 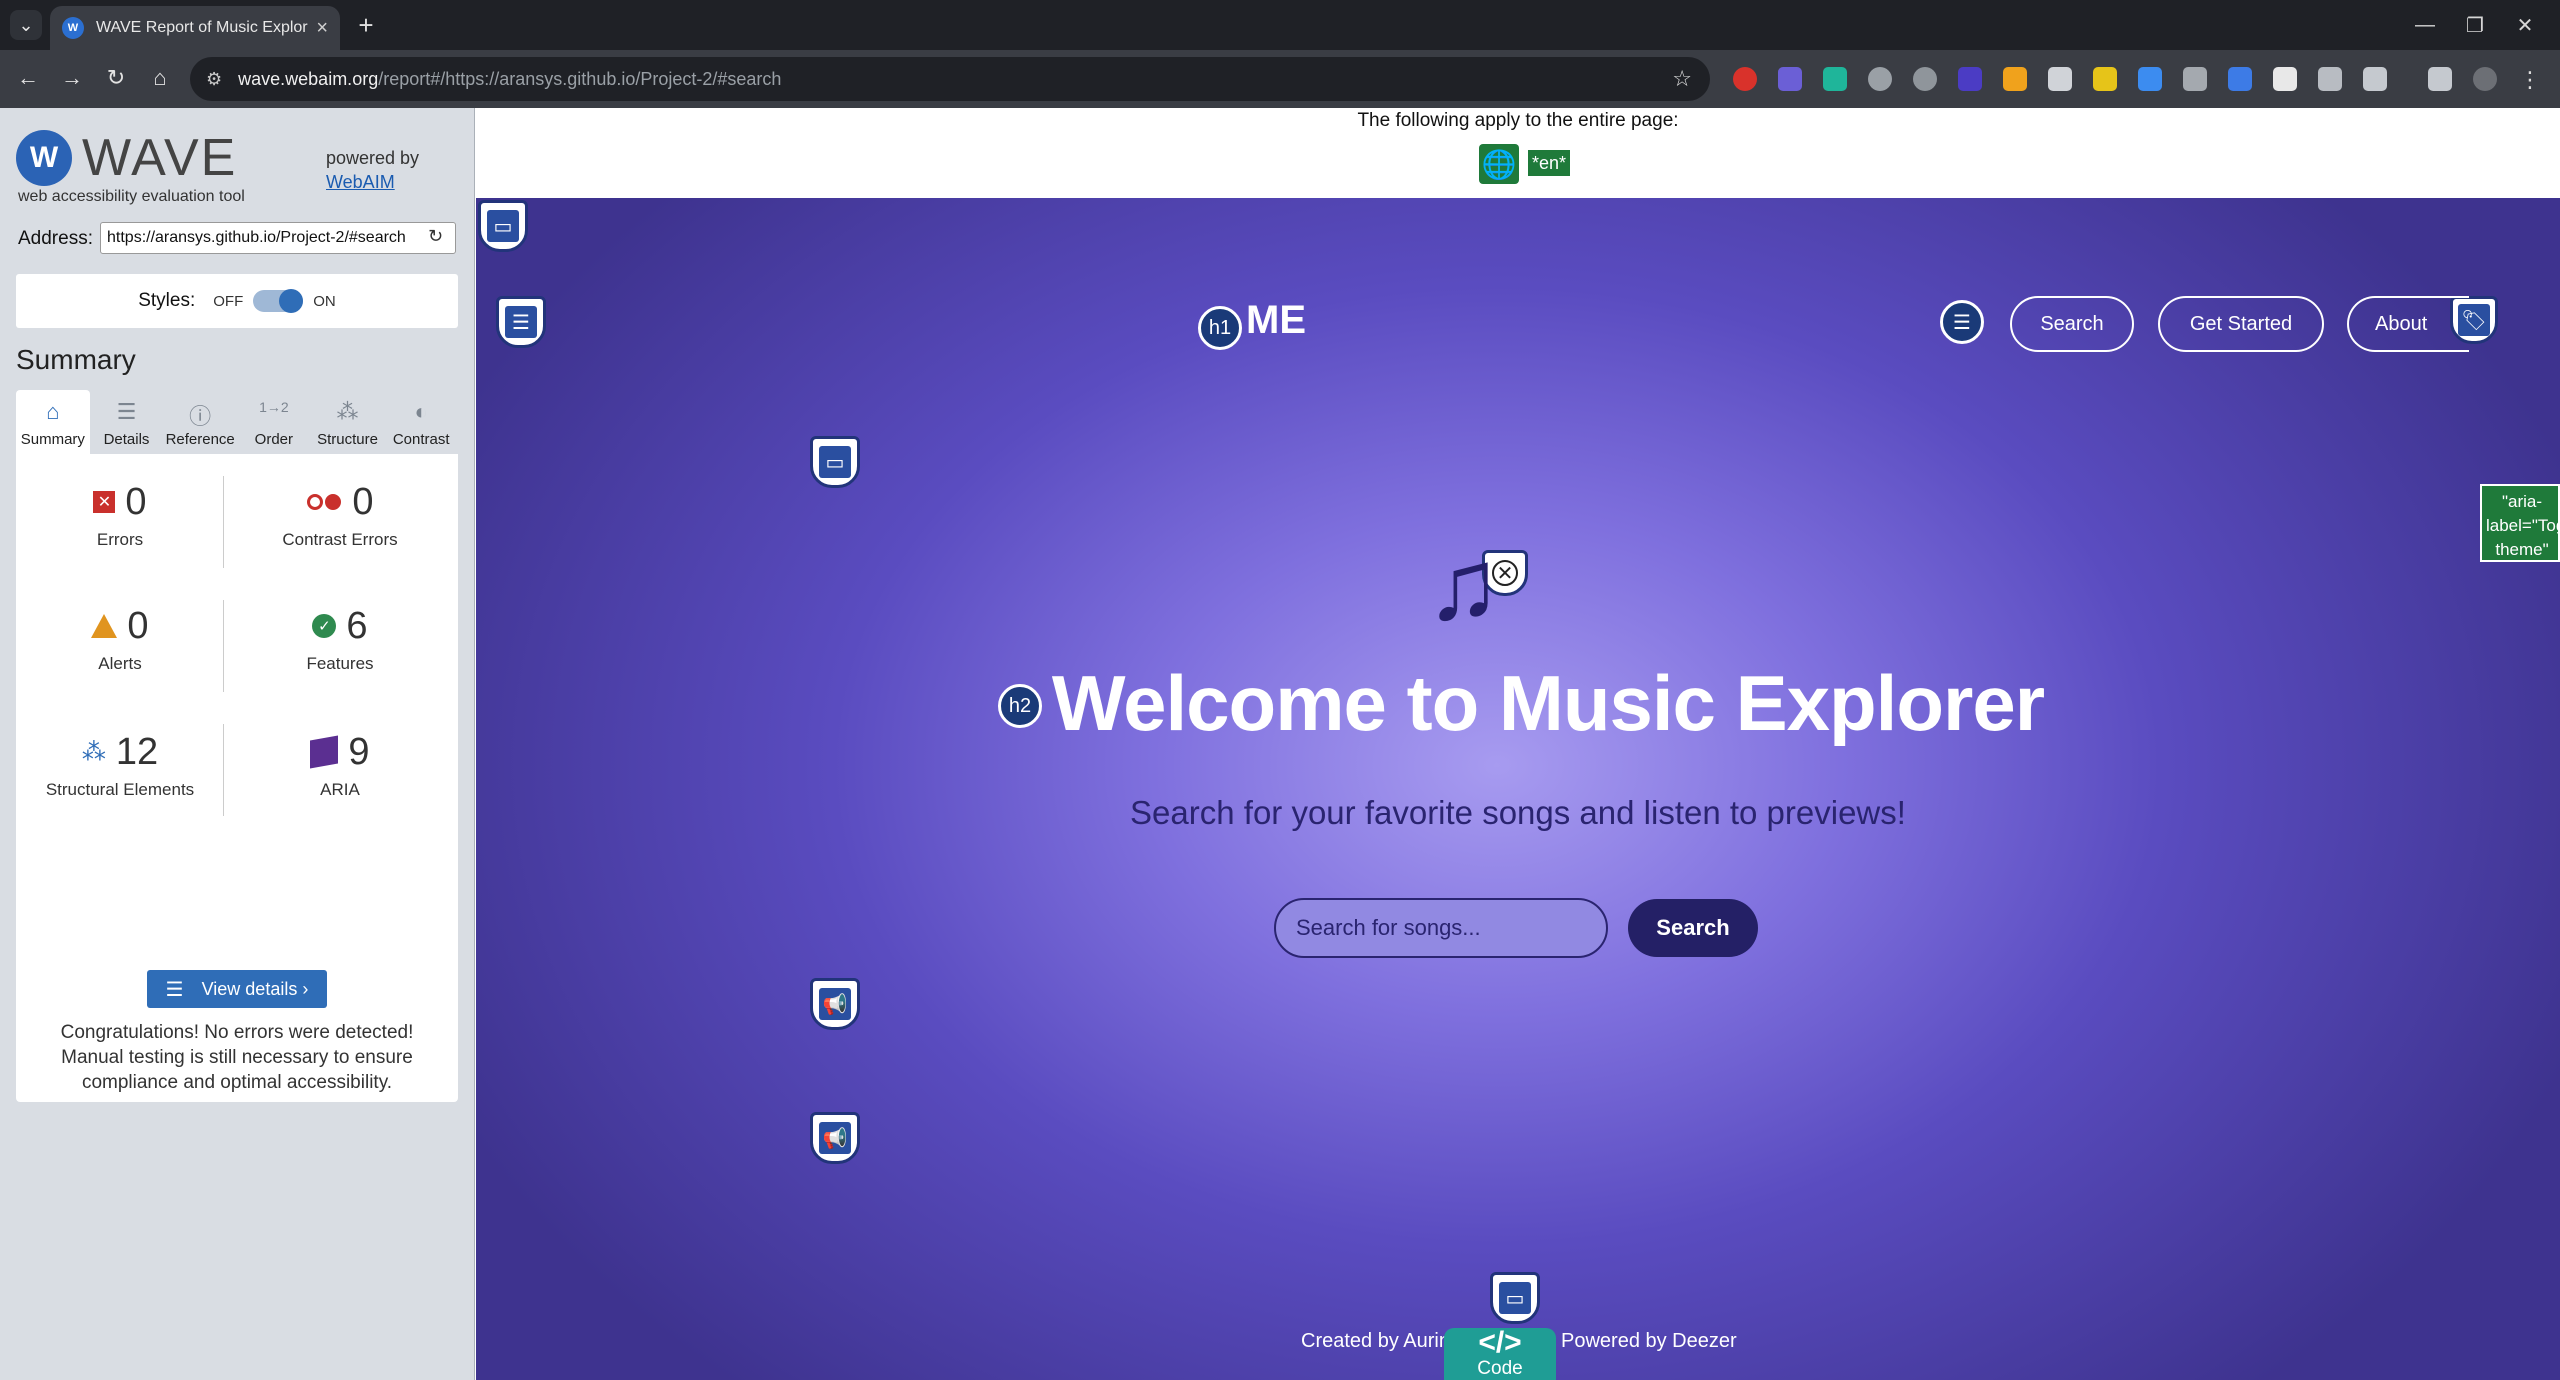 I want to click on aria-label-annotation: "aria-label="Toggle theme", so click(x=2520, y=523).